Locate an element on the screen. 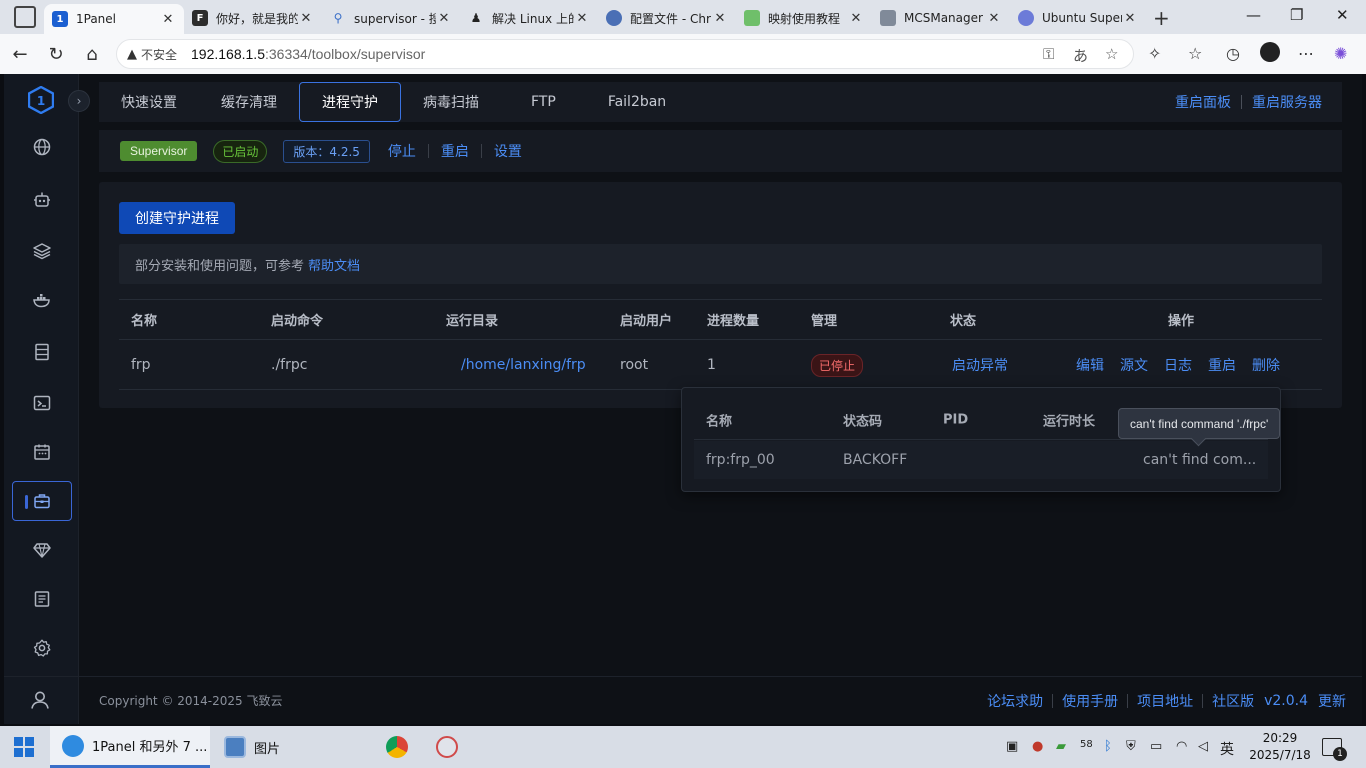 Image resolution: width=1366 pixels, height=768 pixels. log-list-icon is located at coordinates (42, 599).